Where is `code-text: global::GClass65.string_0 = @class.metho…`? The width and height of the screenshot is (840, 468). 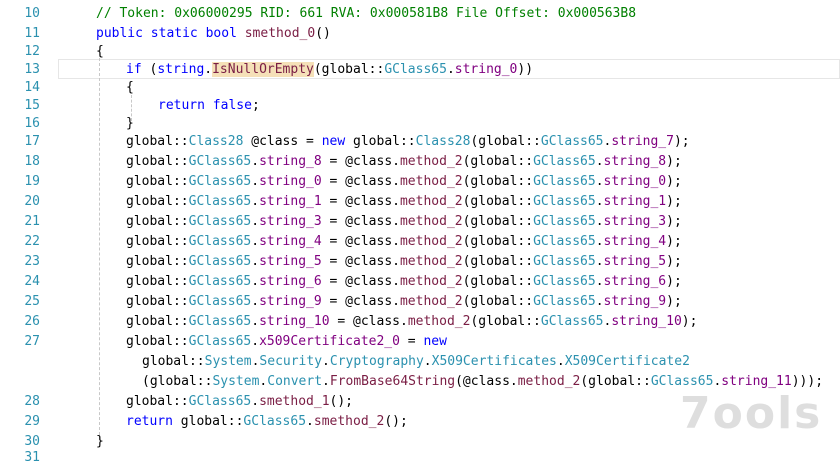 code-text: global::GClass65.string_0 = @class.metho… is located at coordinates (404, 182).